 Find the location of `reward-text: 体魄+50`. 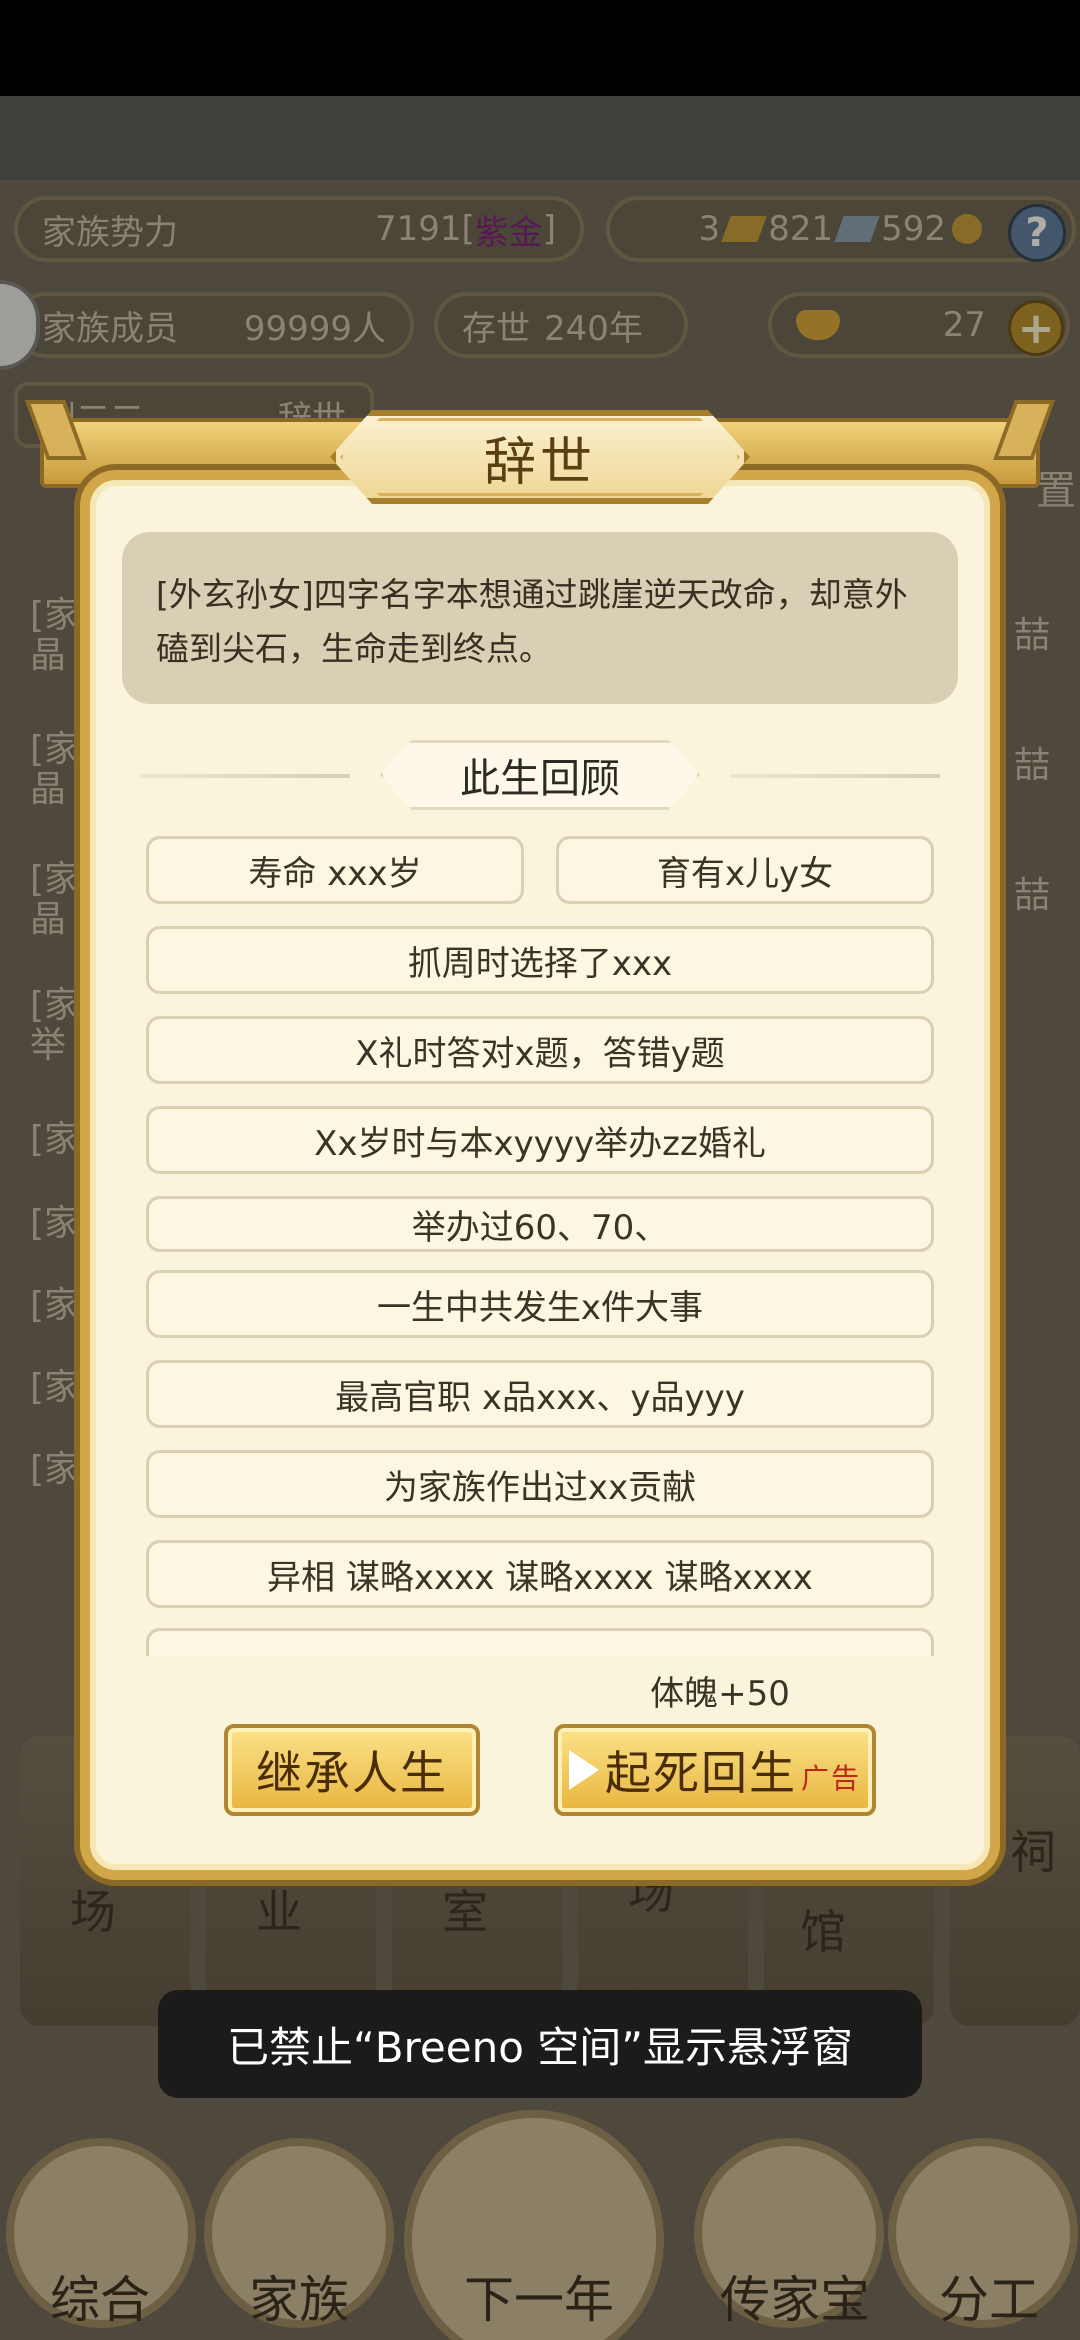

reward-text: 体魄+50 is located at coordinates (720, 1694).